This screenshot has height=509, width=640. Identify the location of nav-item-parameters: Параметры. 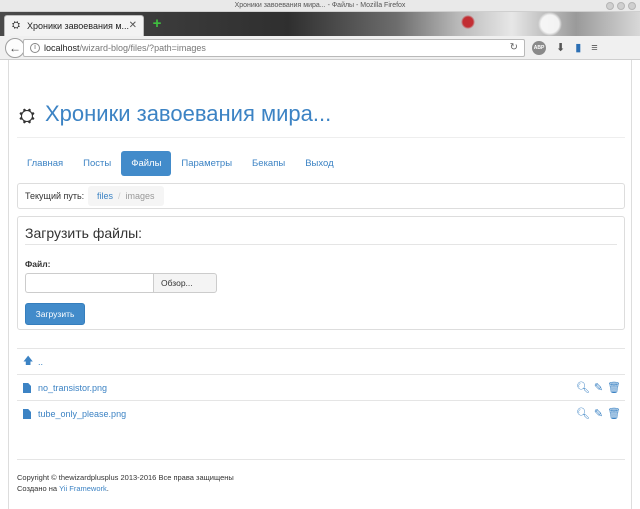
(206, 163).